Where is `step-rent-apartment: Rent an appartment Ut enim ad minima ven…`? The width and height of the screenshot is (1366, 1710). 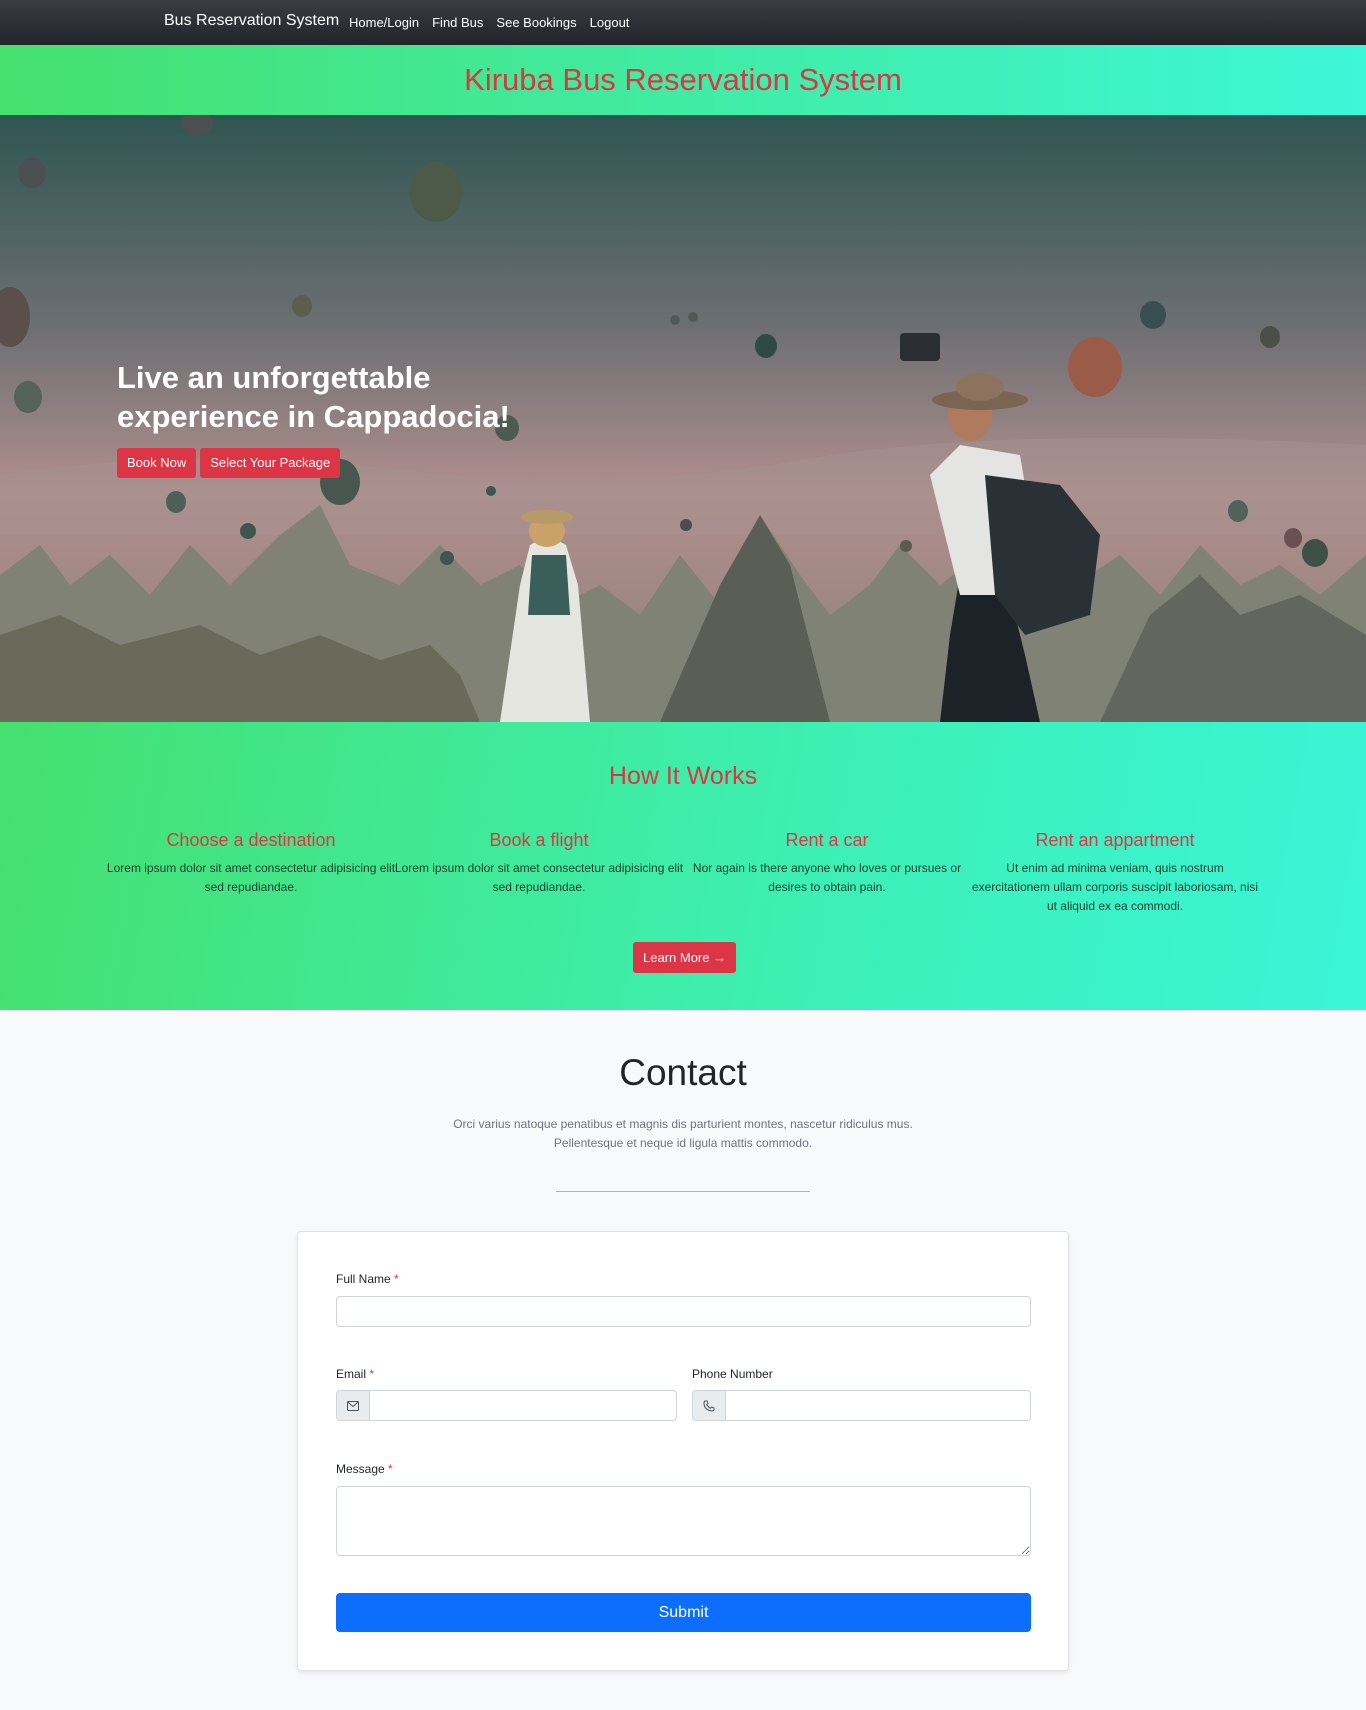 step-rent-apartment: Rent an appartment Ut enim ad minima ven… is located at coordinates (1115, 873).